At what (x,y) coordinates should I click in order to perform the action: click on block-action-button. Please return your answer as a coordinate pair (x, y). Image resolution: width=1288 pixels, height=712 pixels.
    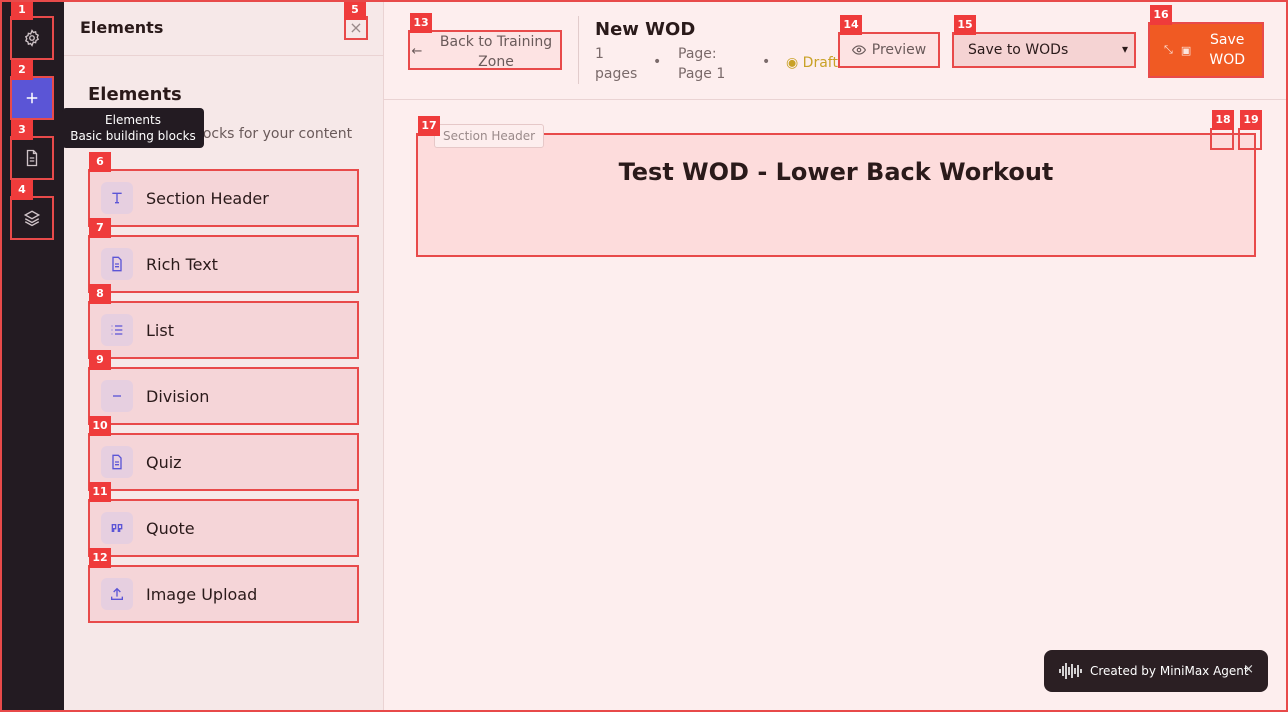
    Looking at the image, I should click on (1222, 139).